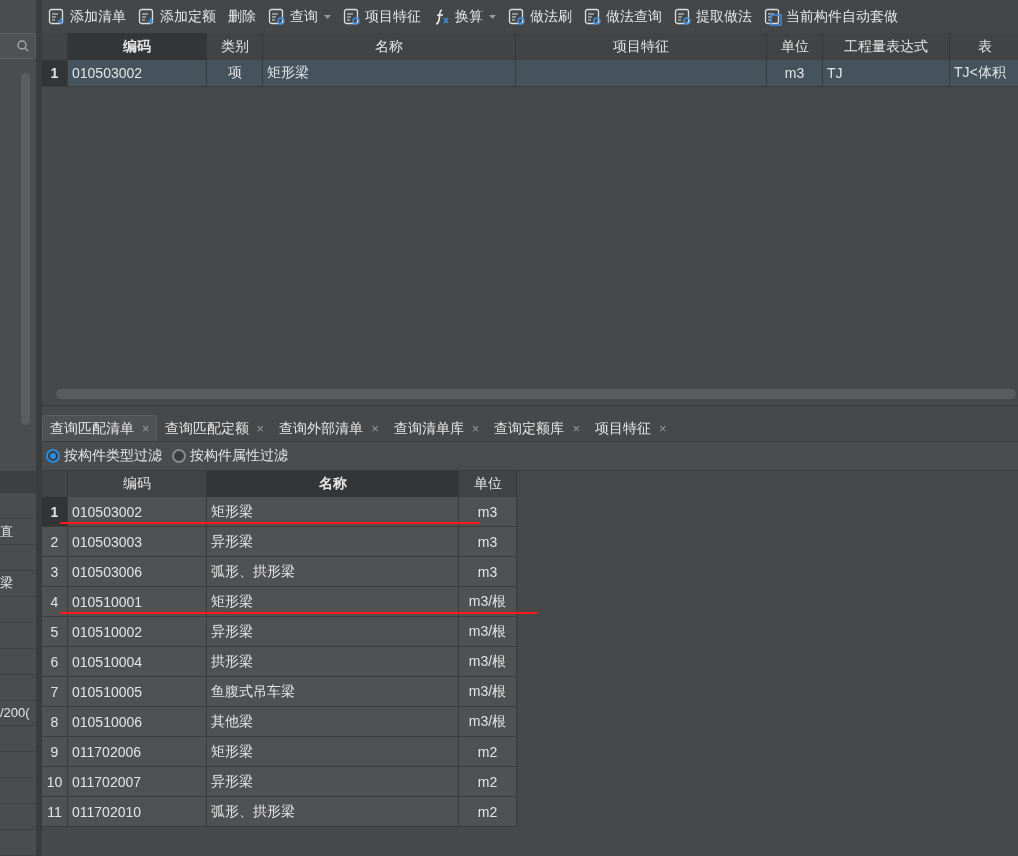  What do you see at coordinates (137, 661) in the screenshot?
I see `table-cell: 010510004` at bounding box center [137, 661].